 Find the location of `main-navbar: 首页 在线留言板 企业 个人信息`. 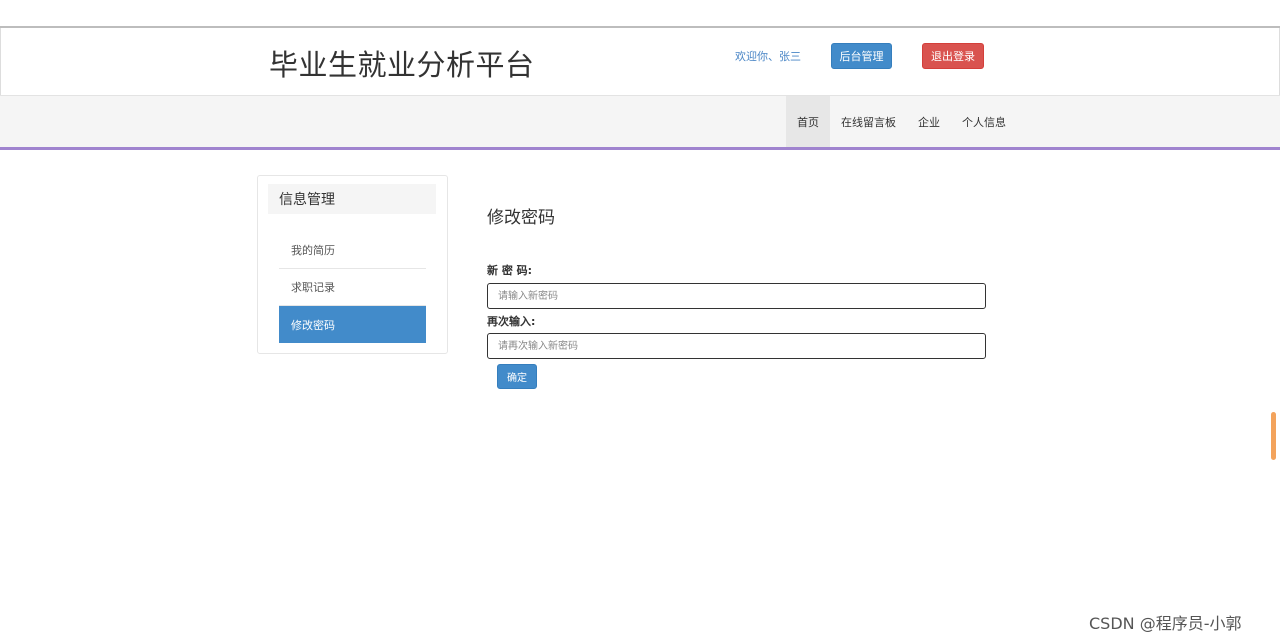

main-navbar: 首页 在线留言板 企业 个人信息 is located at coordinates (640, 121).